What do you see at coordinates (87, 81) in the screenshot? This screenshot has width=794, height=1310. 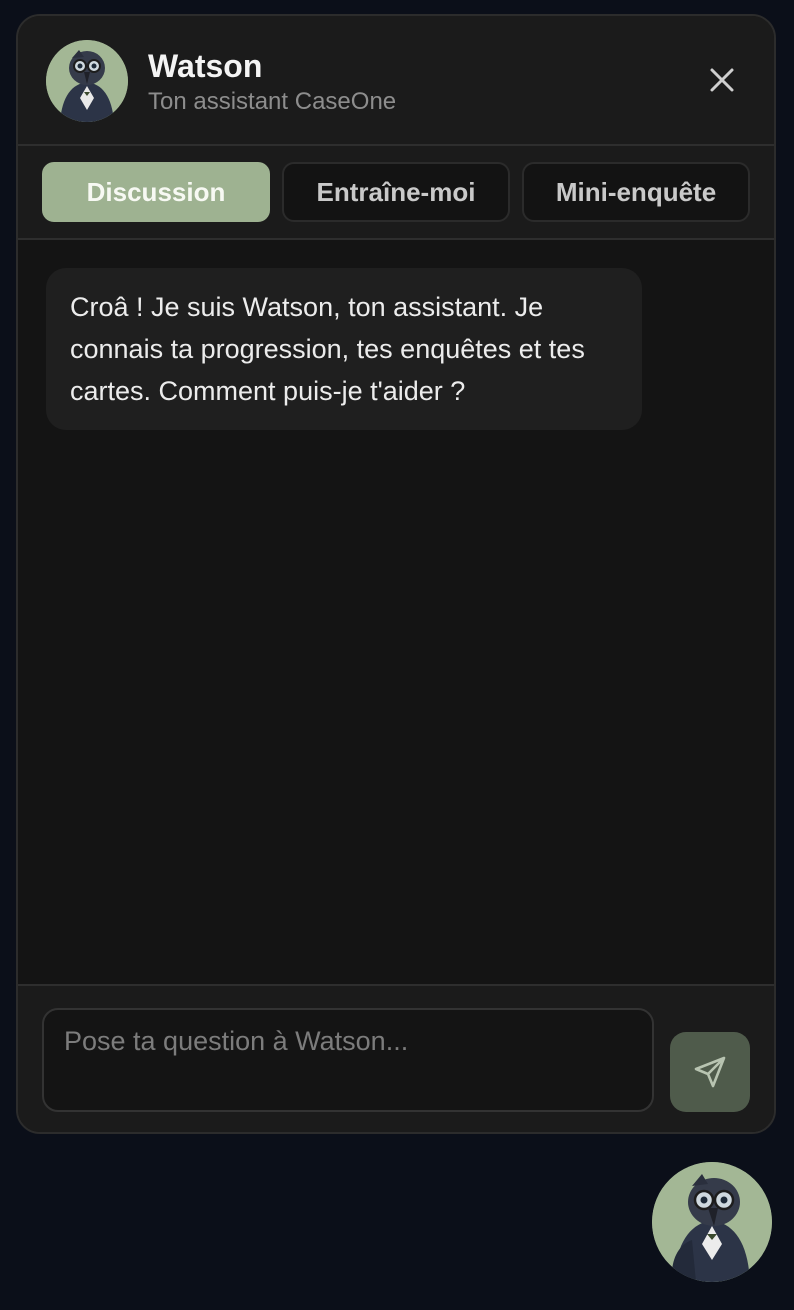 I see `raven-avatar-icon` at bounding box center [87, 81].